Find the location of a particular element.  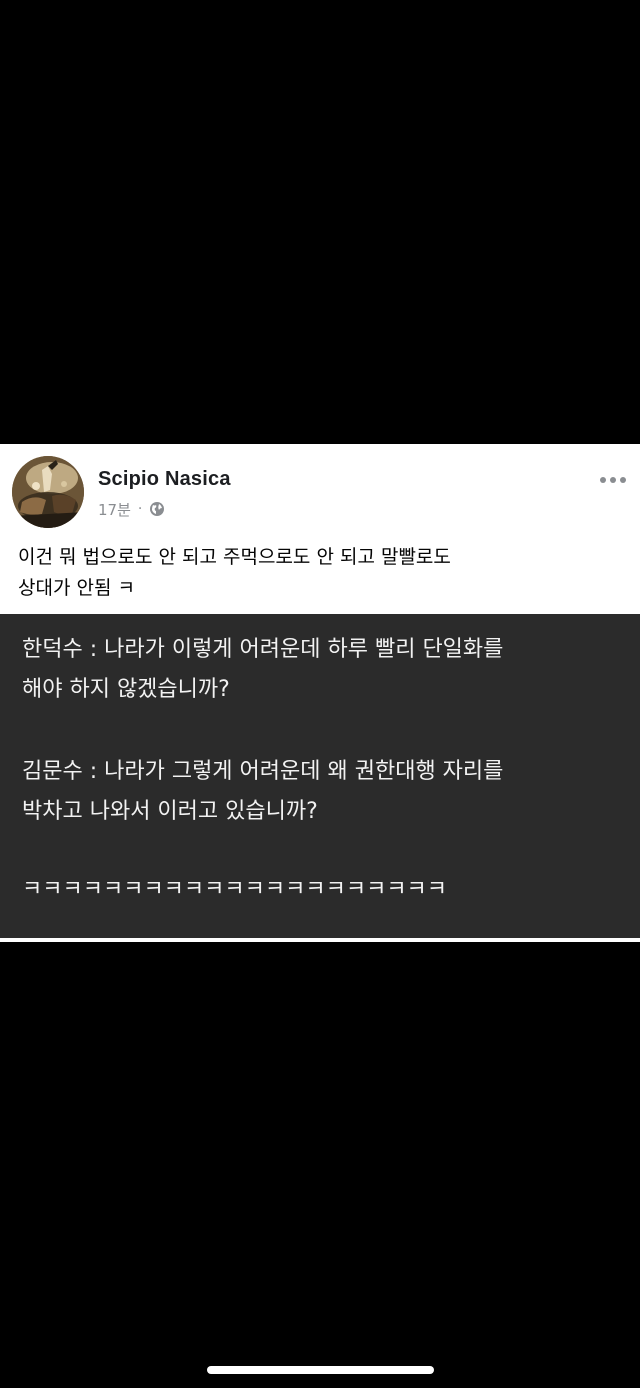

card-text-line: 한덕수 : 나라가 이렇게 어려운데 하루 빨리 단일화를 is located at coordinates (263, 649).